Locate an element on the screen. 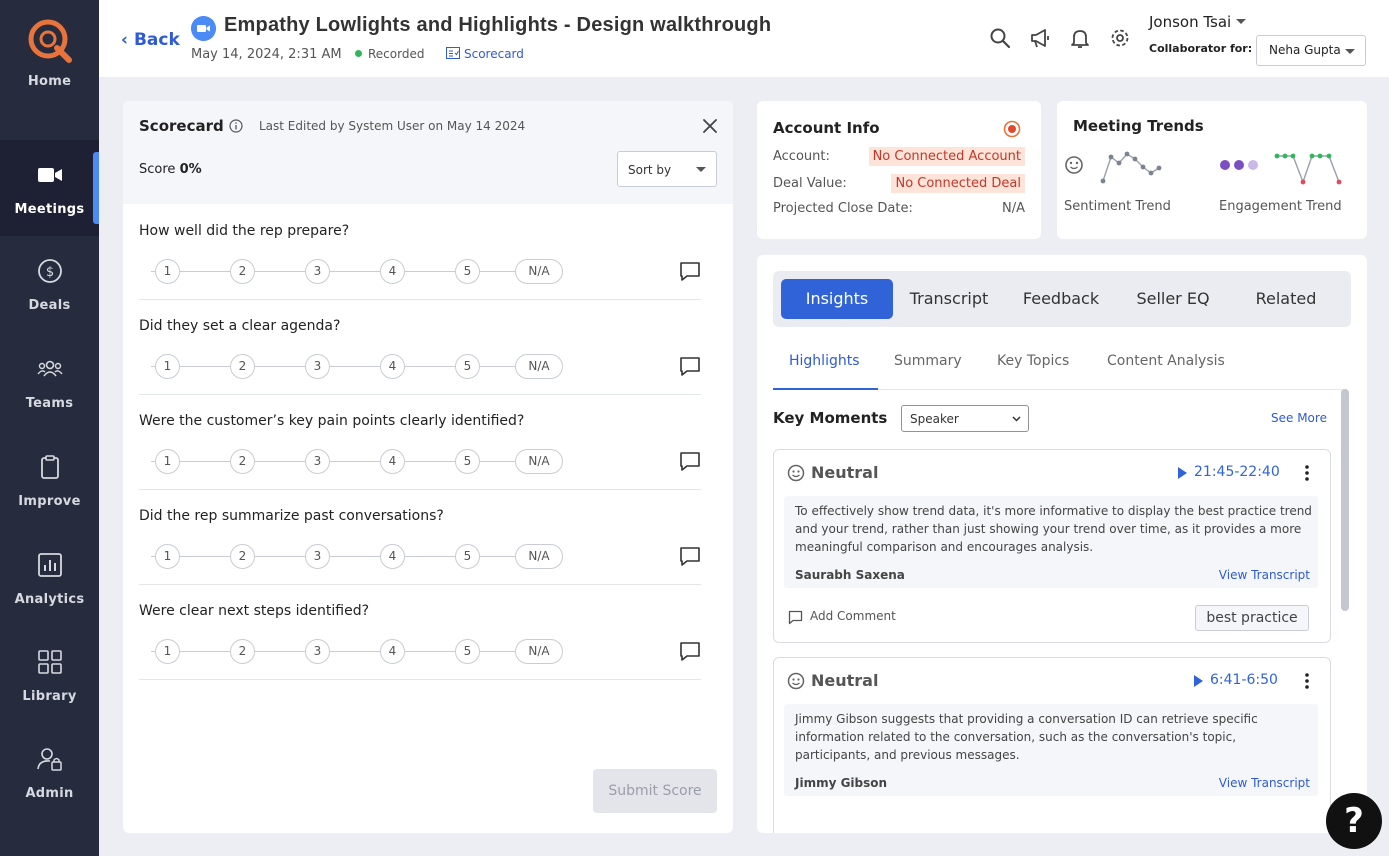  sidebar-item-meetings: Meetings is located at coordinates (49, 188).